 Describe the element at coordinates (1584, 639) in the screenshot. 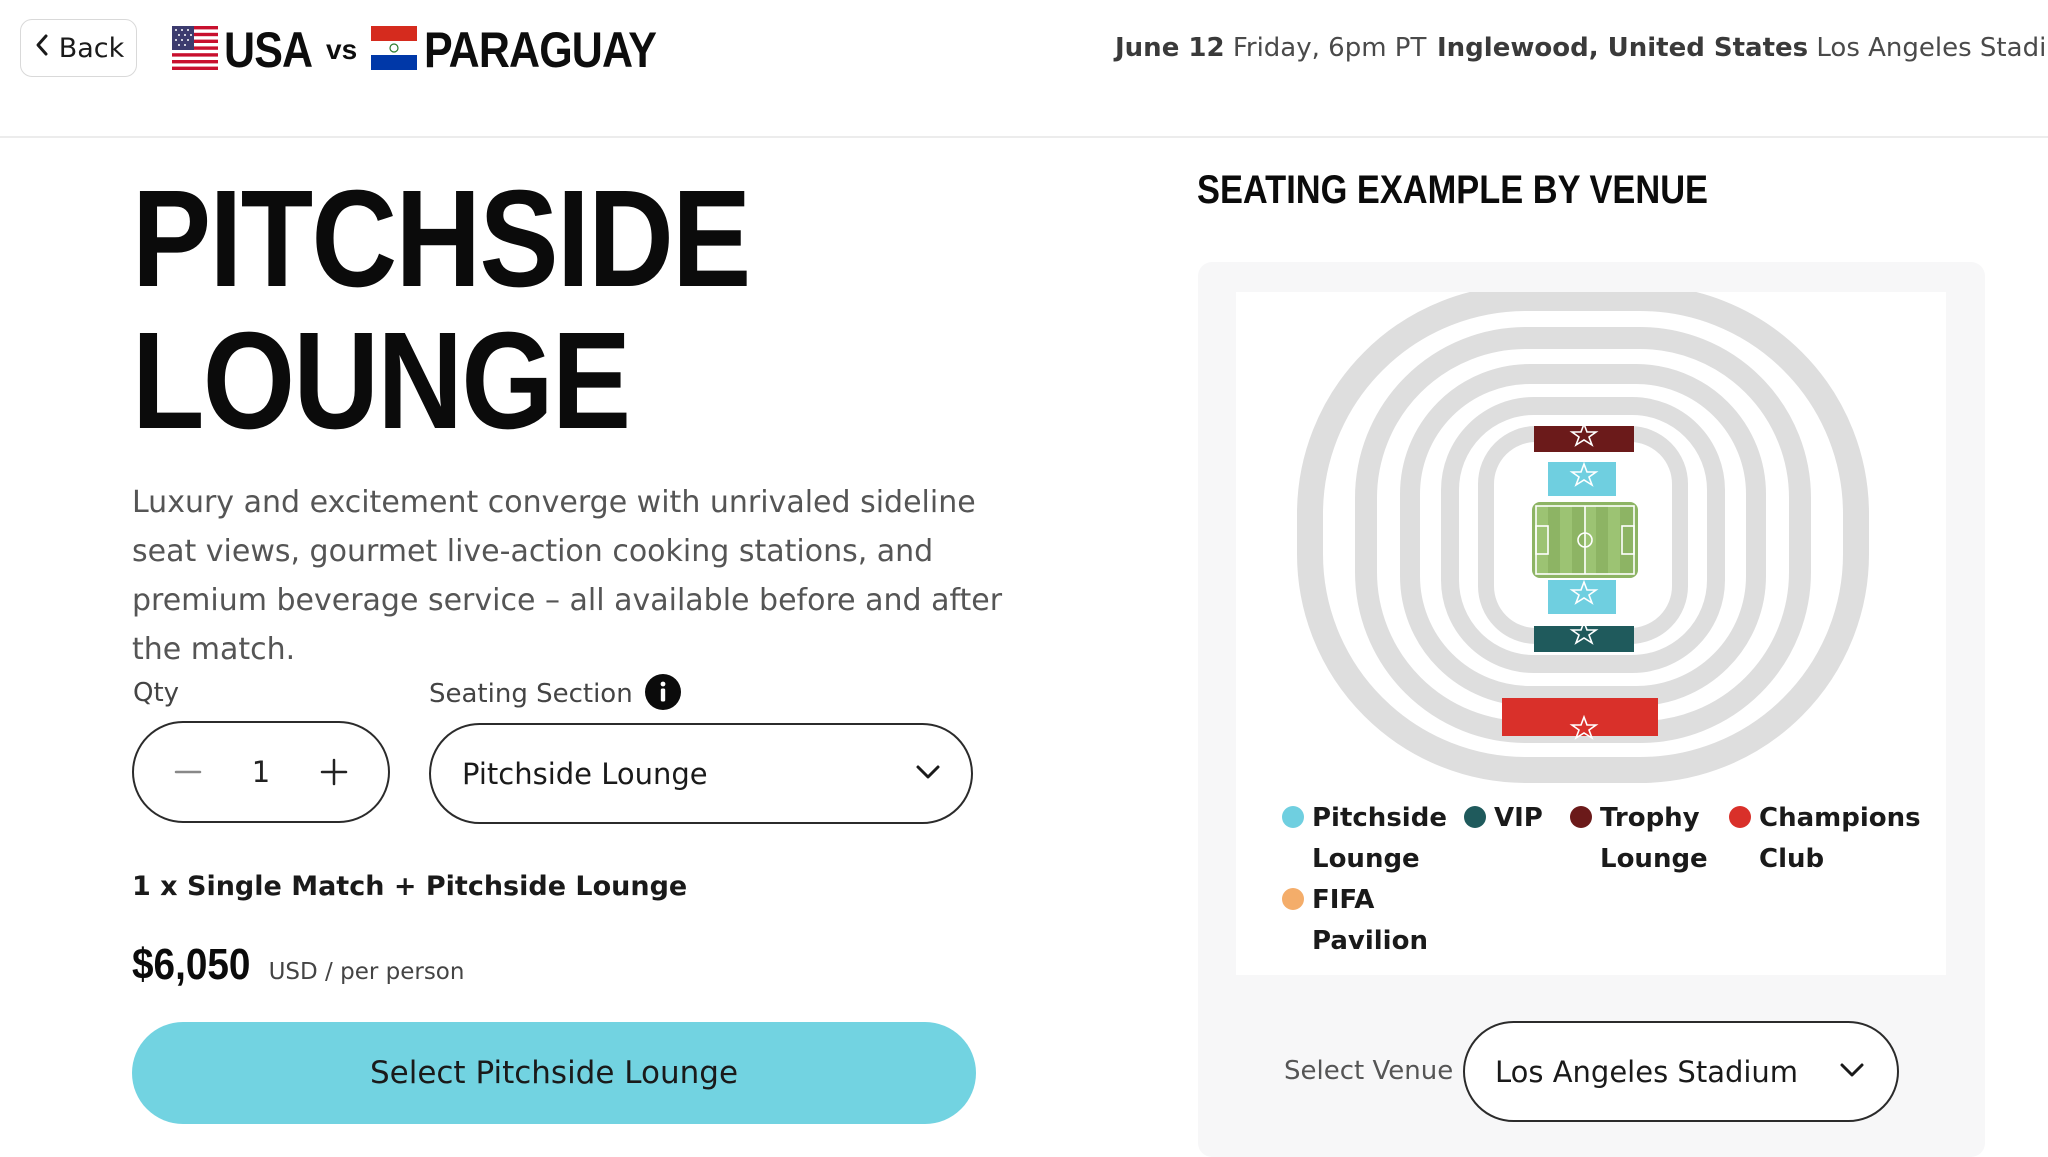

I see `vip-section` at that location.